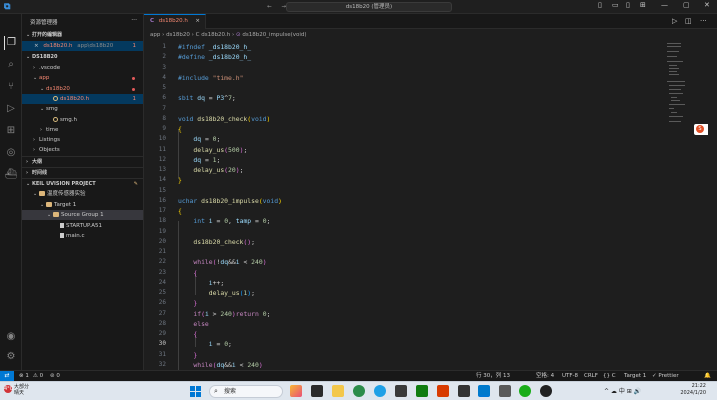 The height and width of the screenshot is (400, 717). What do you see at coordinates (278, 7) in the screenshot?
I see `nav-arrows-icon: ← →` at bounding box center [278, 7].